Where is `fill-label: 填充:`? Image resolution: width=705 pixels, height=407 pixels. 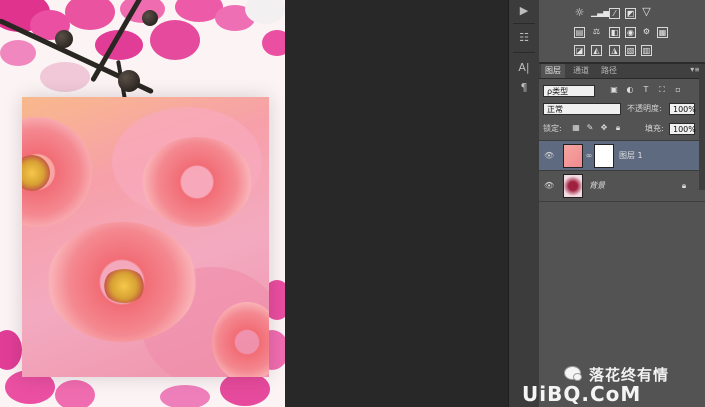
fill-label: 填充: is located at coordinates (654, 128).